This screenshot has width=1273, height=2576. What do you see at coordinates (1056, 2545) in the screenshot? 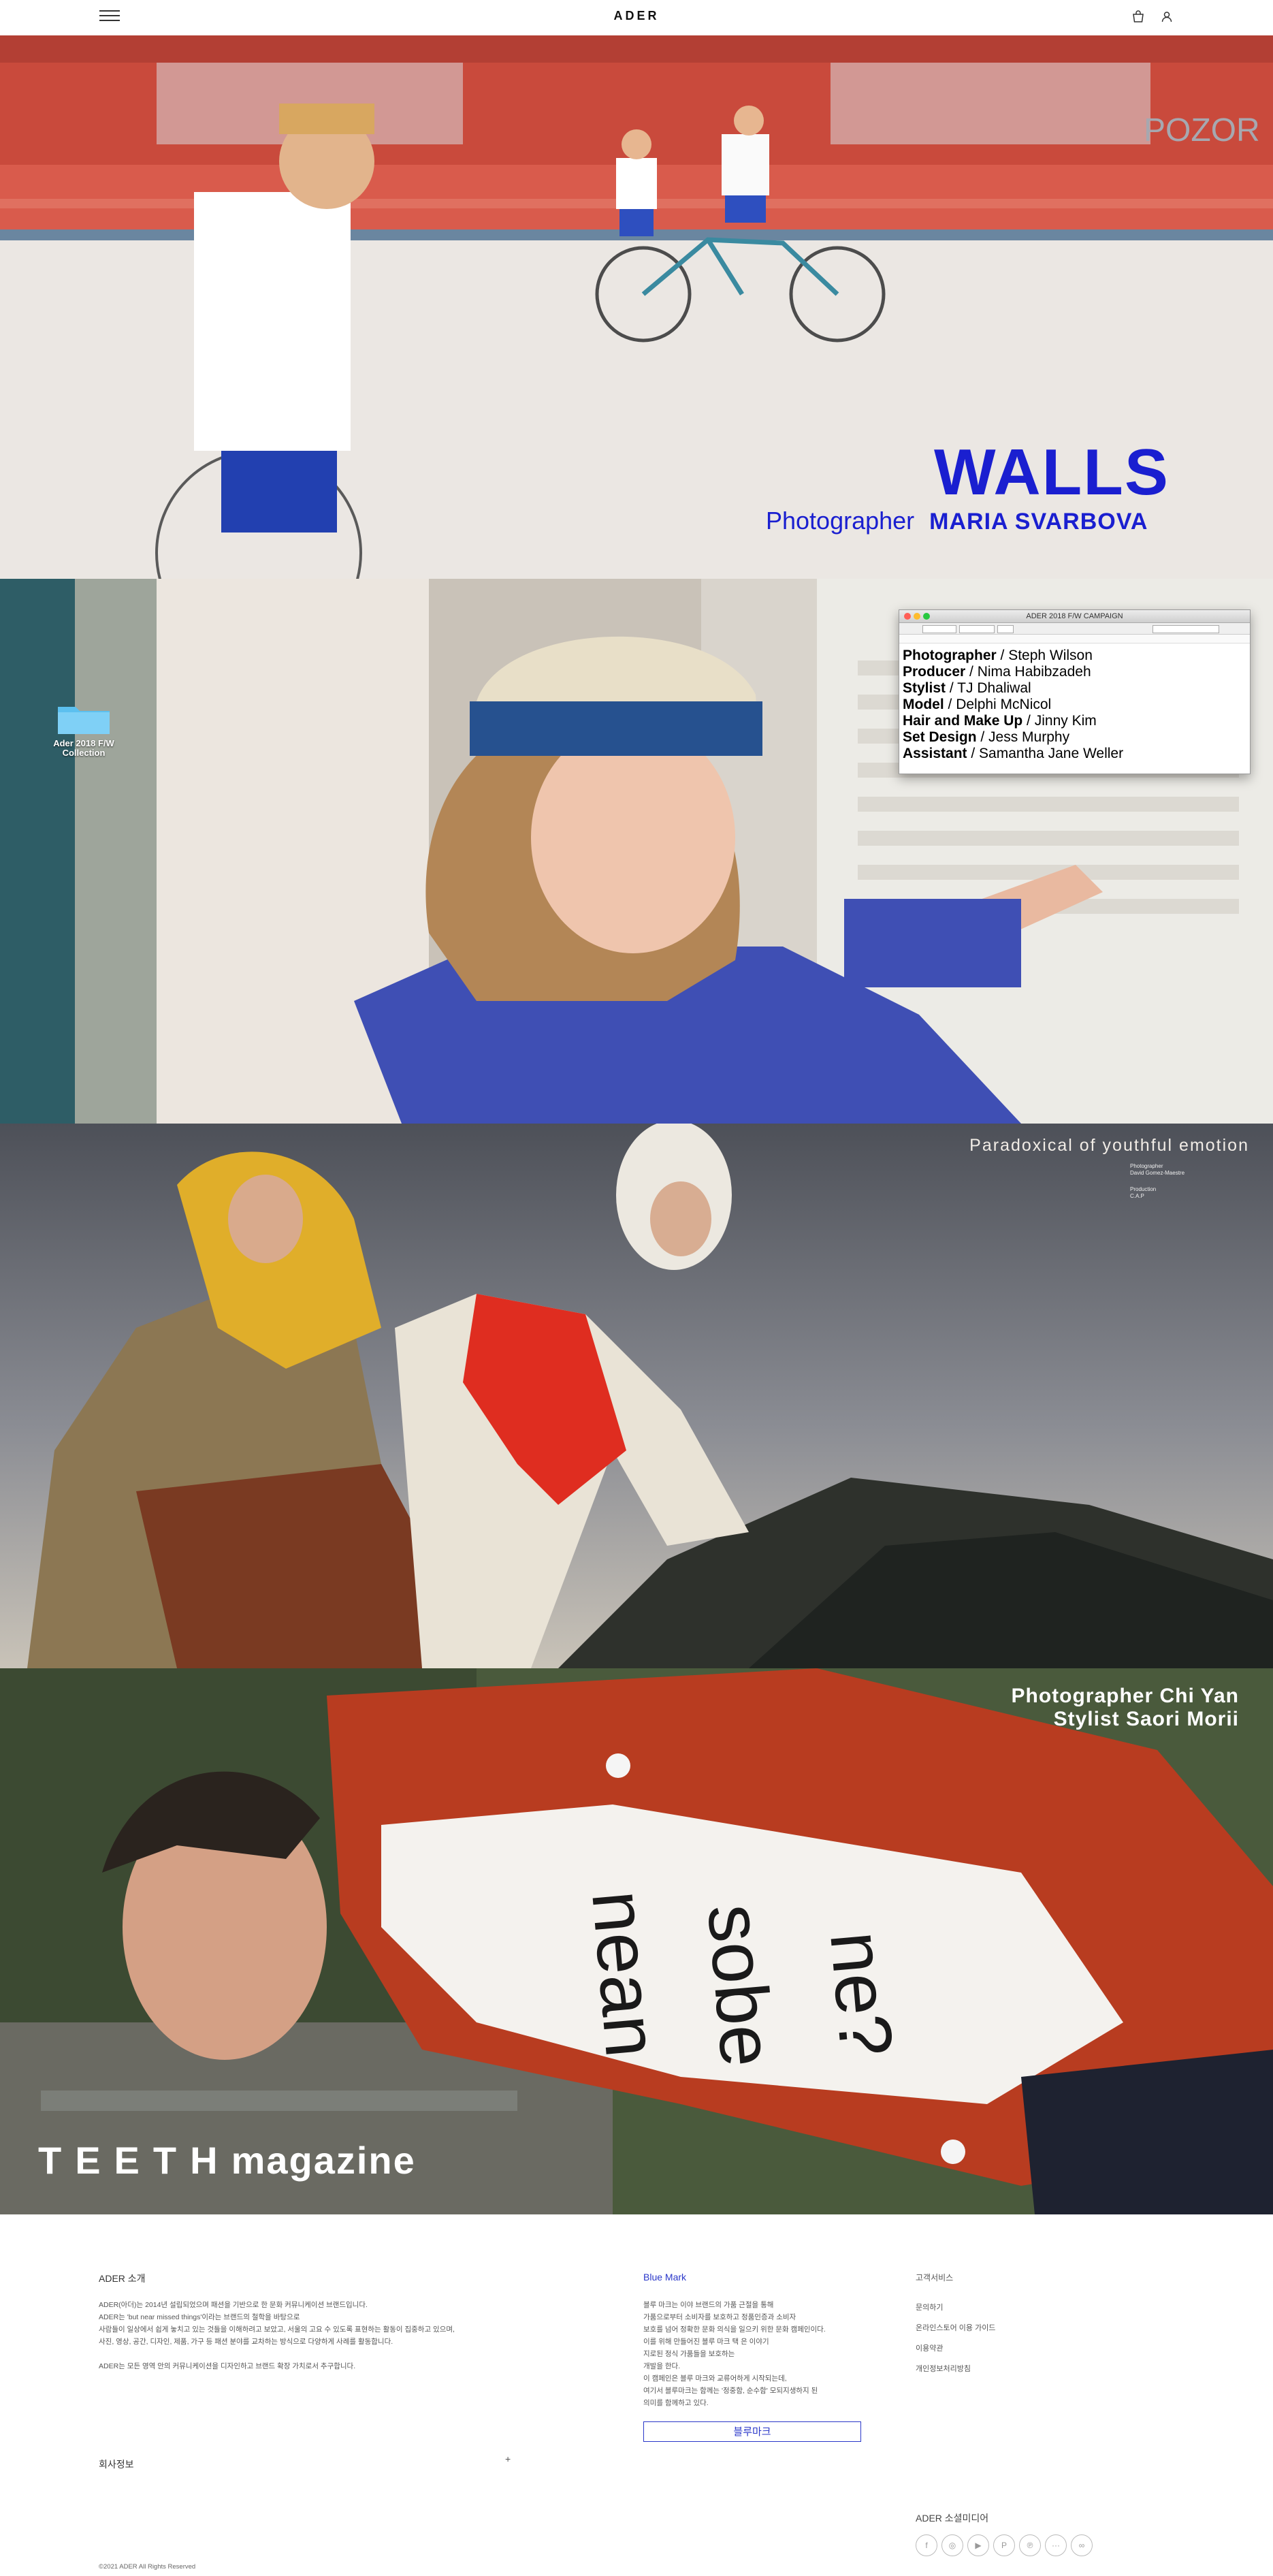
I see `kakao-icon: ···` at bounding box center [1056, 2545].